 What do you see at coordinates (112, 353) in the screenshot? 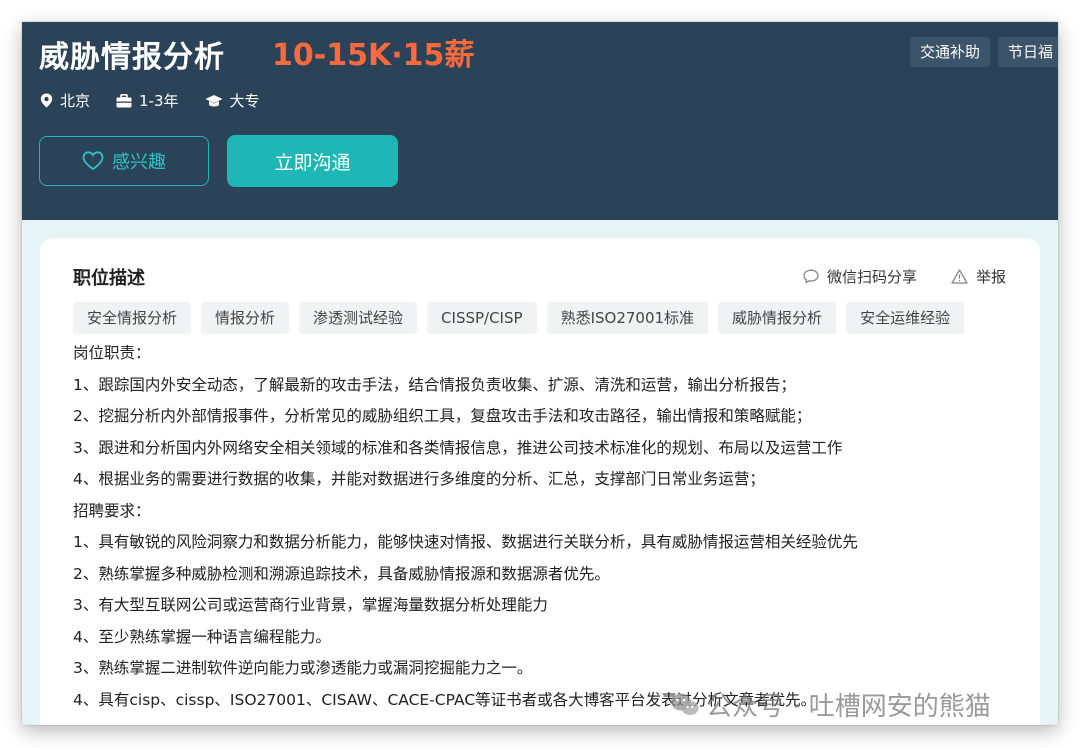
I see `description-line: 岗位职责：` at bounding box center [112, 353].